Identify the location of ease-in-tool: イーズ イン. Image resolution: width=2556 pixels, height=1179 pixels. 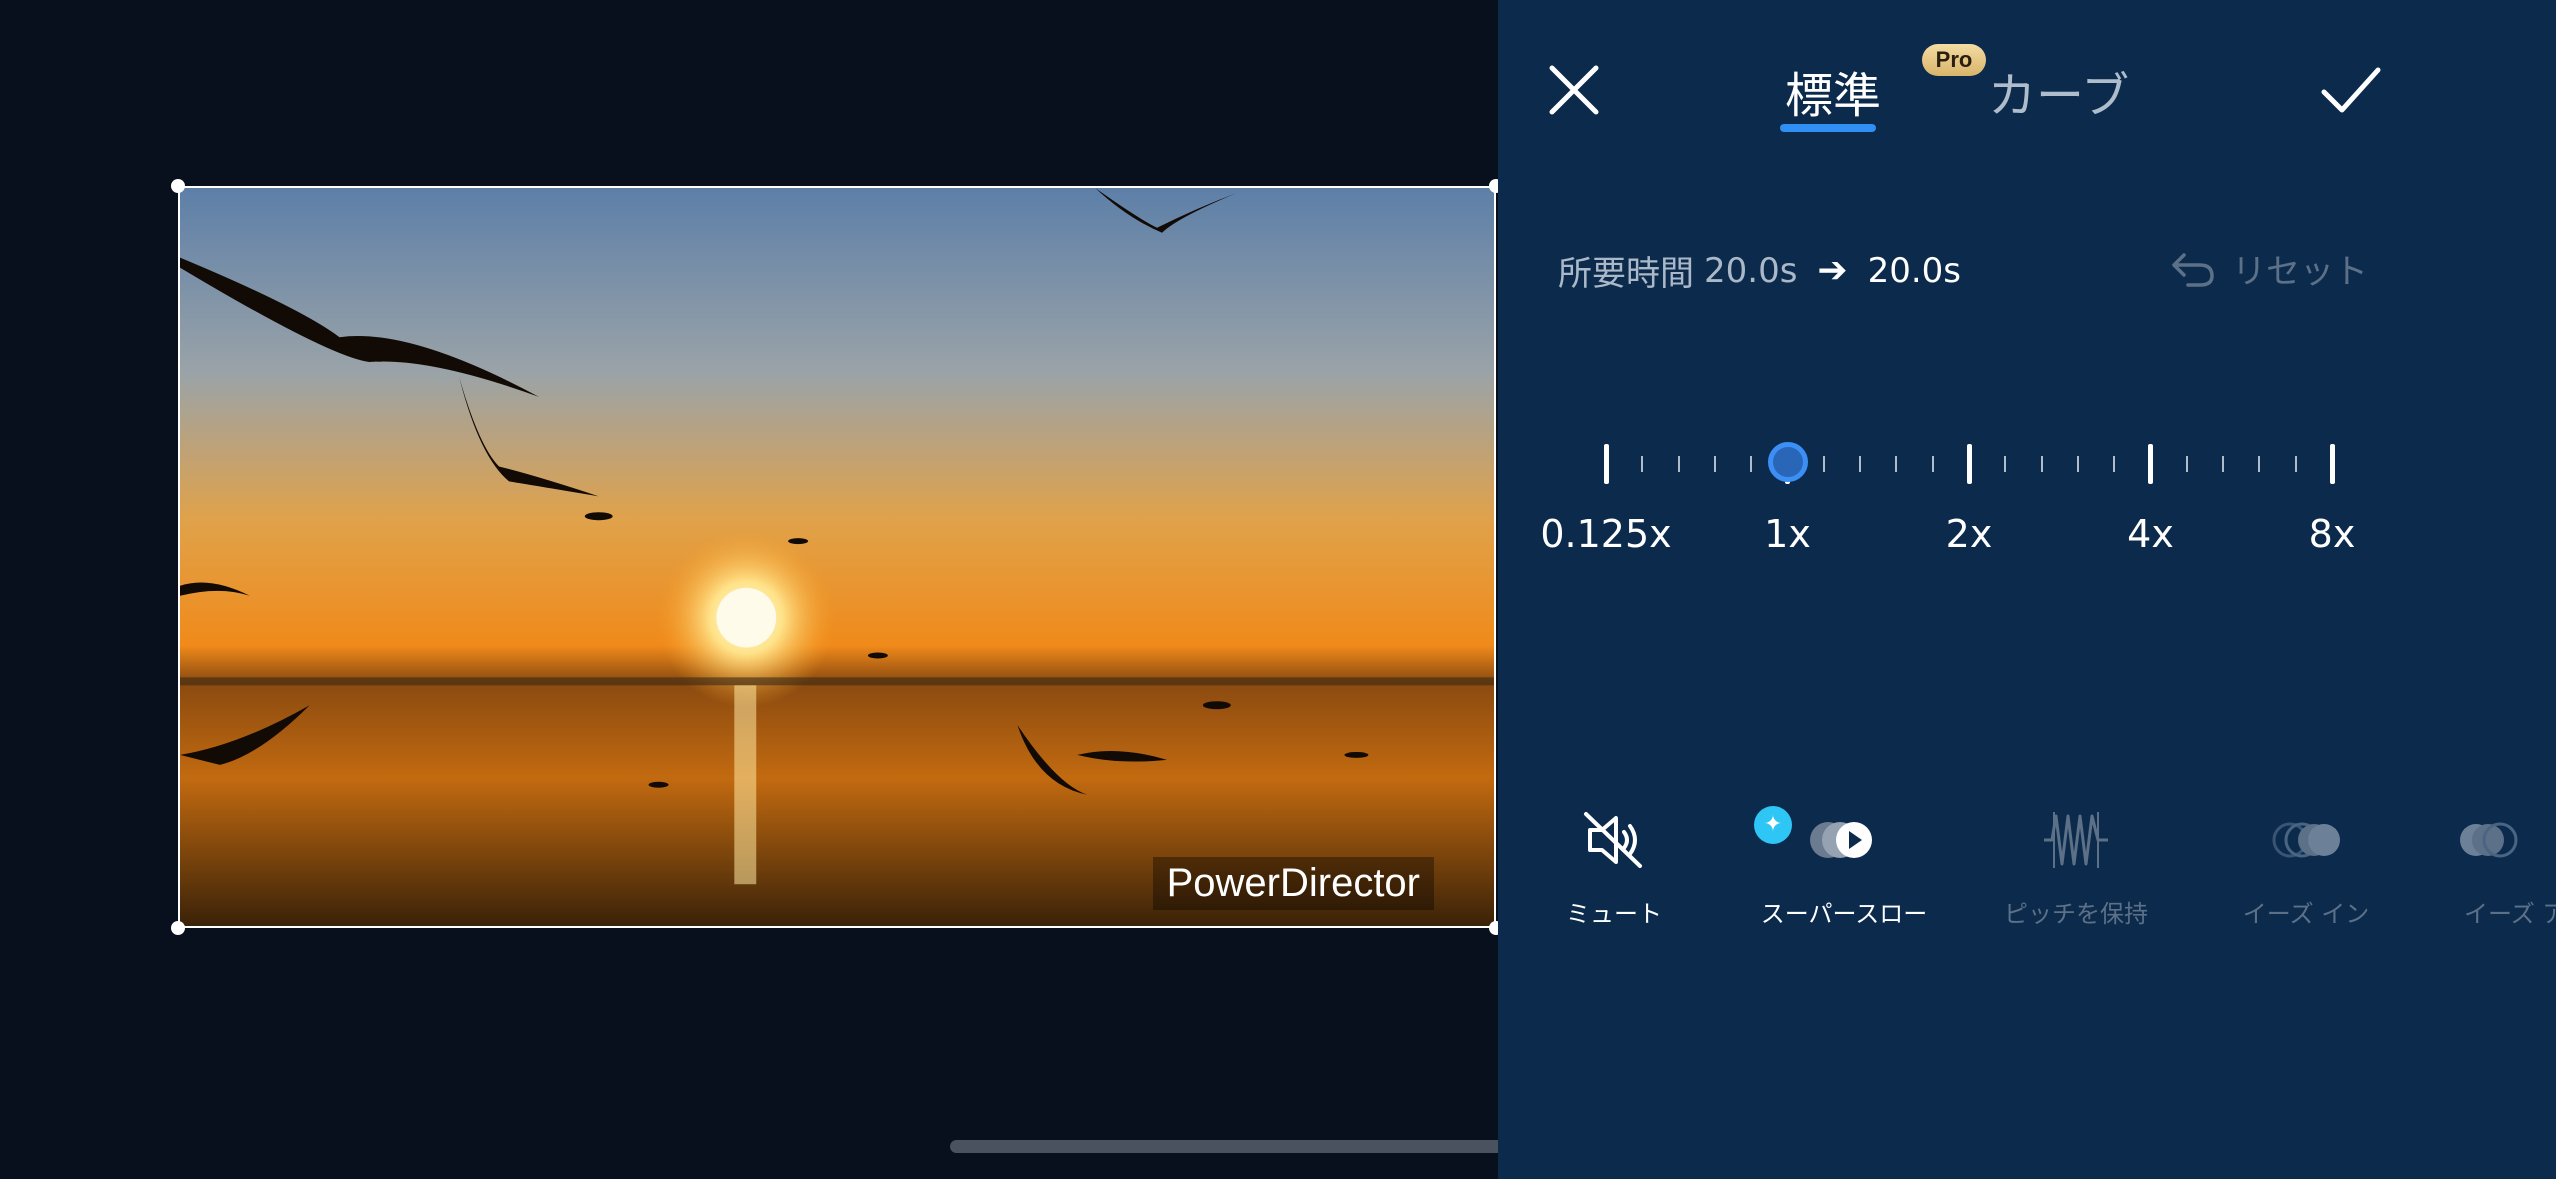
(2306, 864).